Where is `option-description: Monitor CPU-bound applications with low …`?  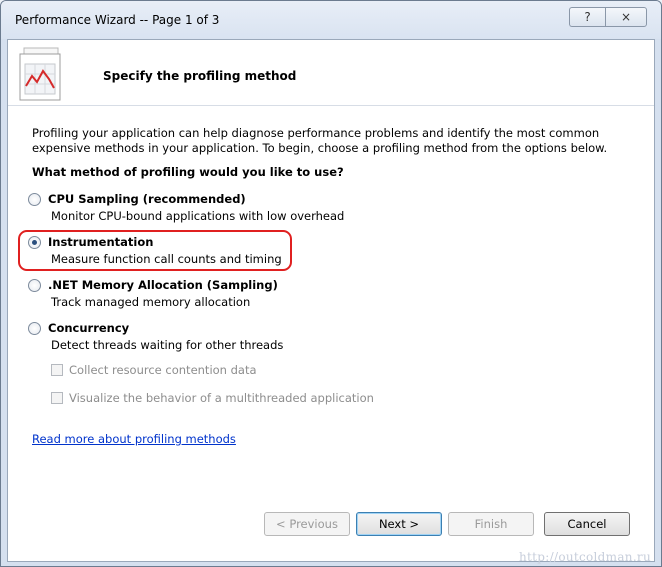 option-description: Monitor CPU-bound applications with low … is located at coordinates (198, 216).